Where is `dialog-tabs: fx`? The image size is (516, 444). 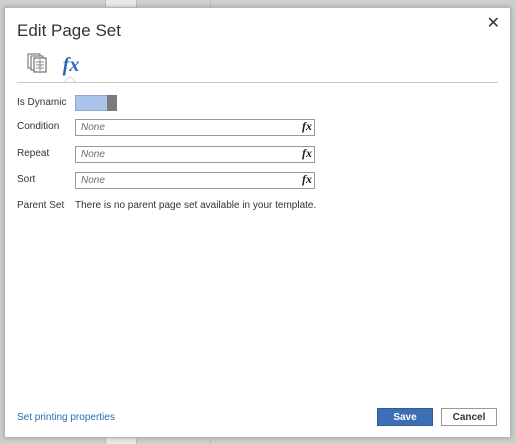 dialog-tabs: fx is located at coordinates (257, 66).